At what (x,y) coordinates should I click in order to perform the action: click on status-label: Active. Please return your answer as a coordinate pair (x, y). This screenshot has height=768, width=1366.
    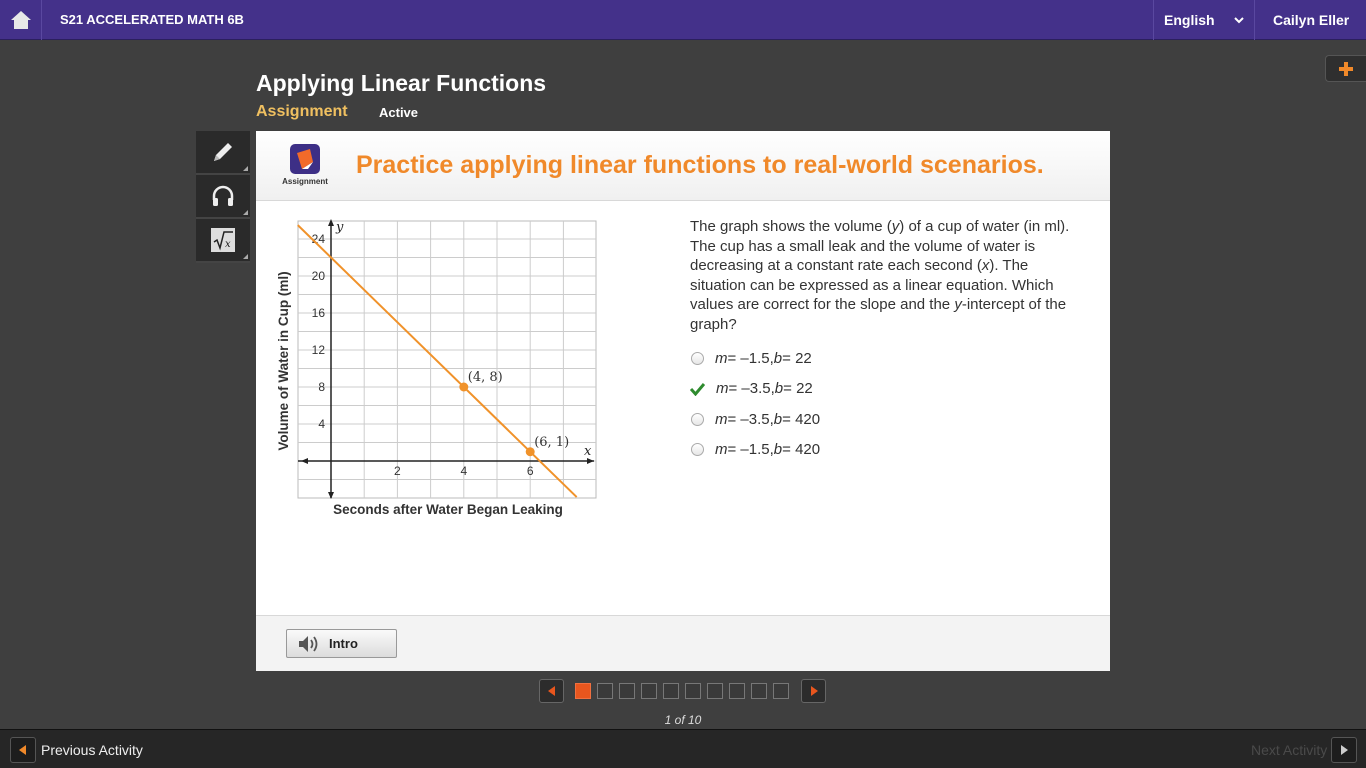
    Looking at the image, I should click on (399, 112).